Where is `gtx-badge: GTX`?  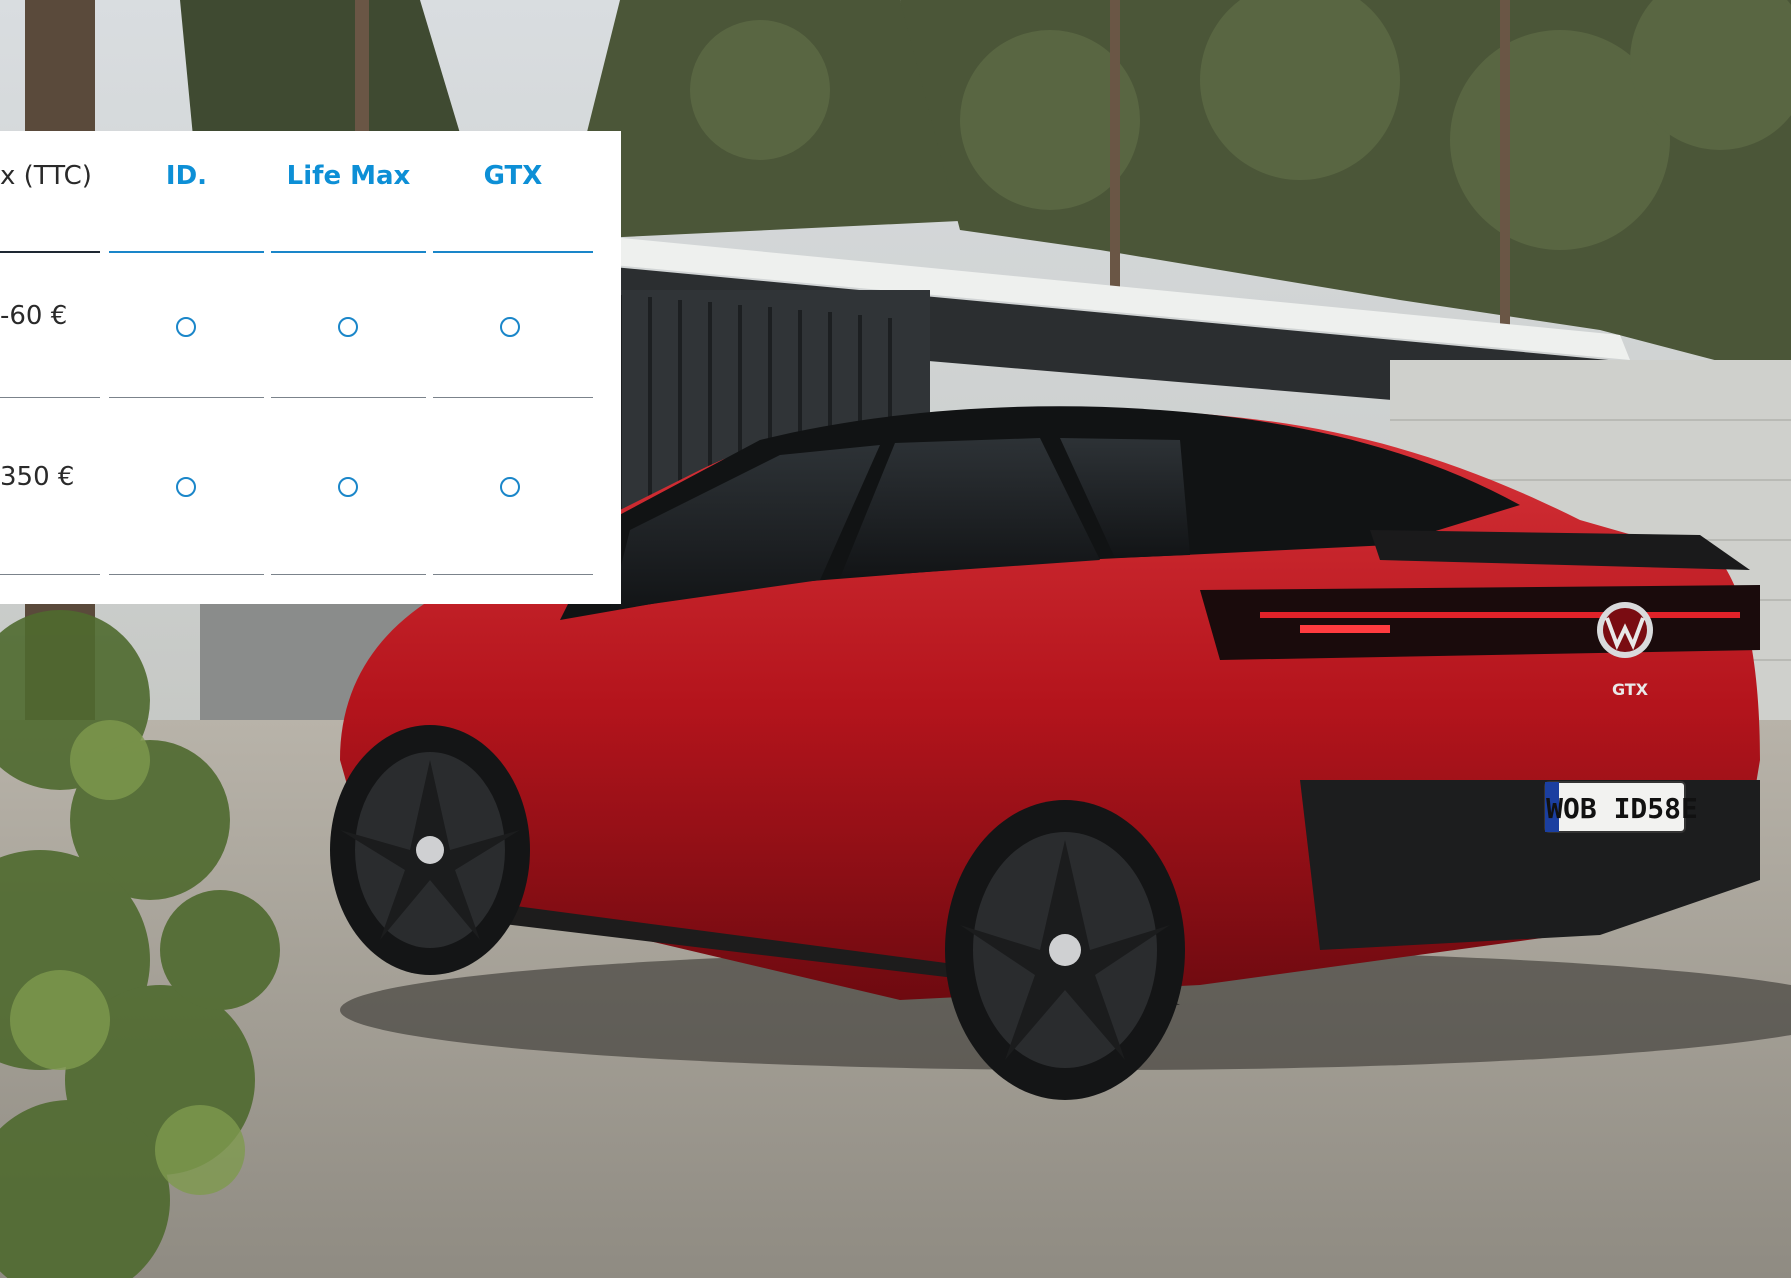 gtx-badge: GTX is located at coordinates (1630, 689).